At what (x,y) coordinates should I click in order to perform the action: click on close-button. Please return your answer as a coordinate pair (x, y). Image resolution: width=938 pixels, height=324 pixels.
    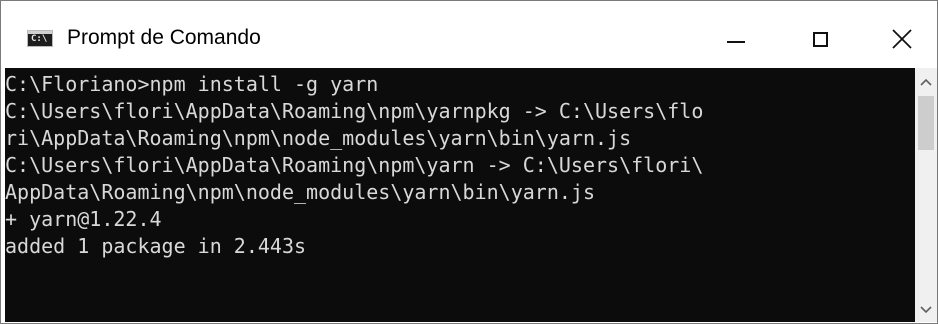
    Looking at the image, I should click on (902, 39).